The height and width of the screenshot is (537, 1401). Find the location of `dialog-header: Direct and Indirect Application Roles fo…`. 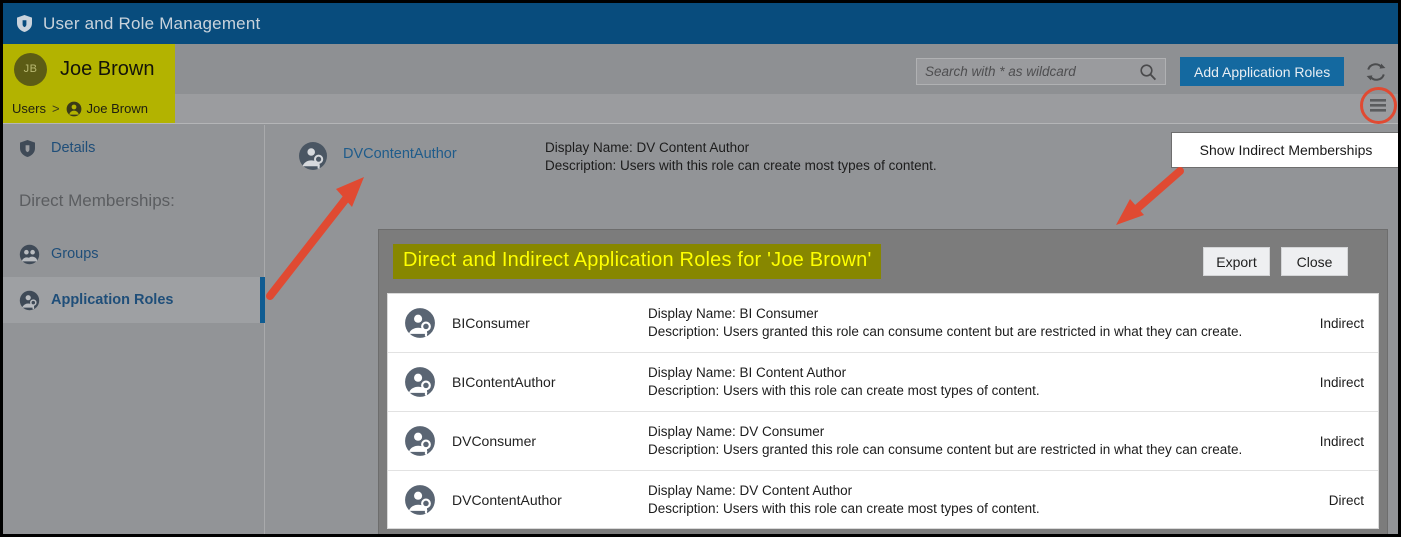

dialog-header: Direct and Indirect Application Roles fo… is located at coordinates (883, 261).